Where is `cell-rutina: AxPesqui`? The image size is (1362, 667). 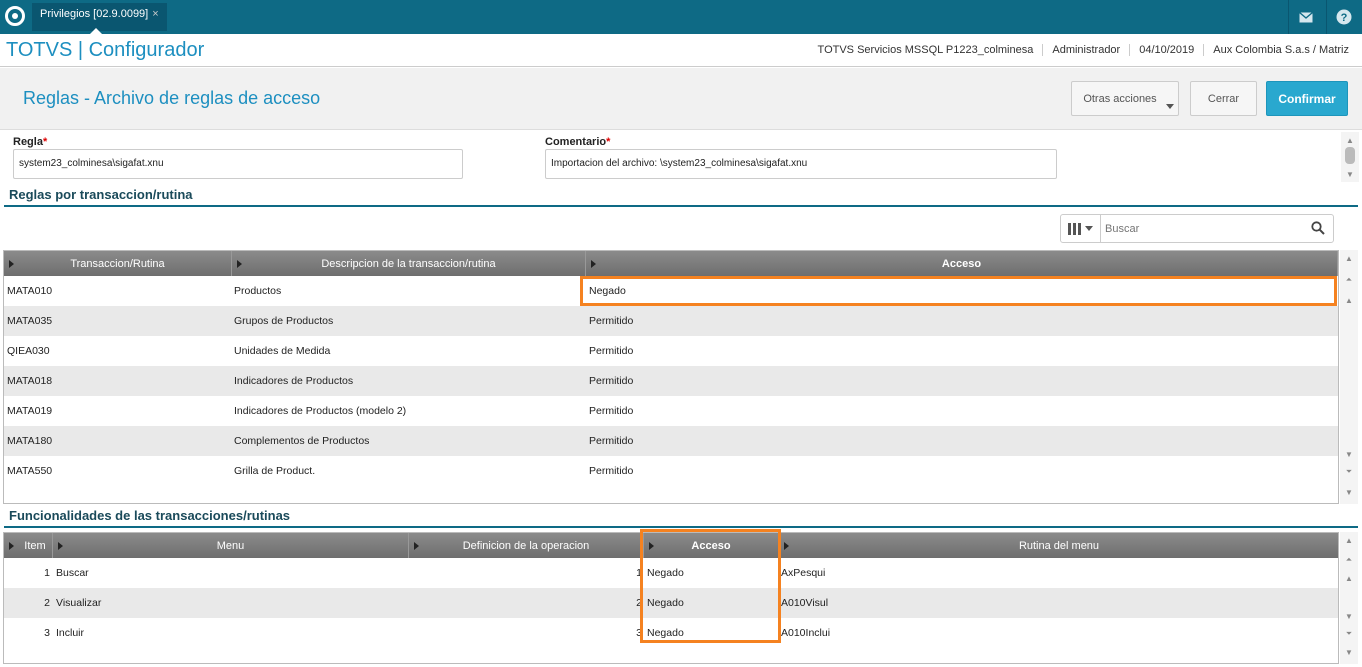 cell-rutina: AxPesqui is located at coordinates (803, 573).